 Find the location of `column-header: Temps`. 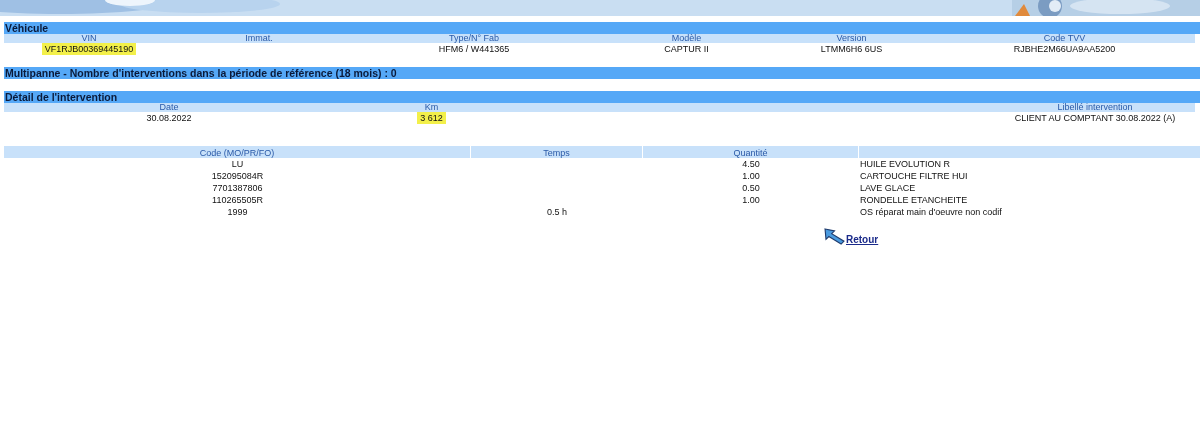

column-header: Temps is located at coordinates (556, 152).